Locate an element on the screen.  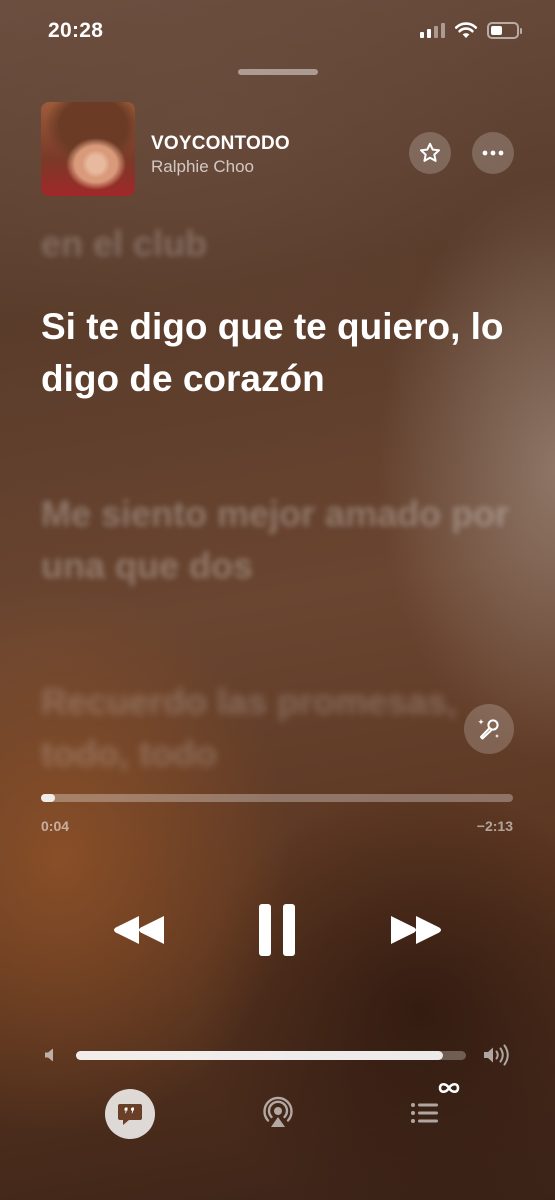
pause-icon is located at coordinates (277, 930).